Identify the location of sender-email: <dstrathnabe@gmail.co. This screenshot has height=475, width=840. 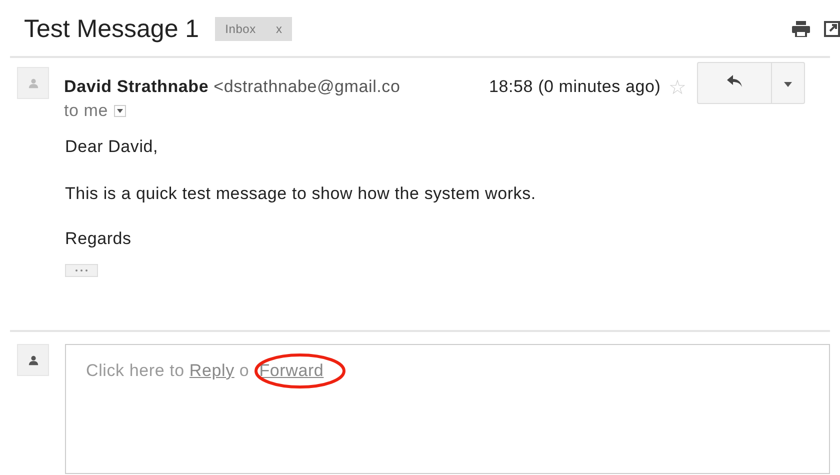
(307, 86).